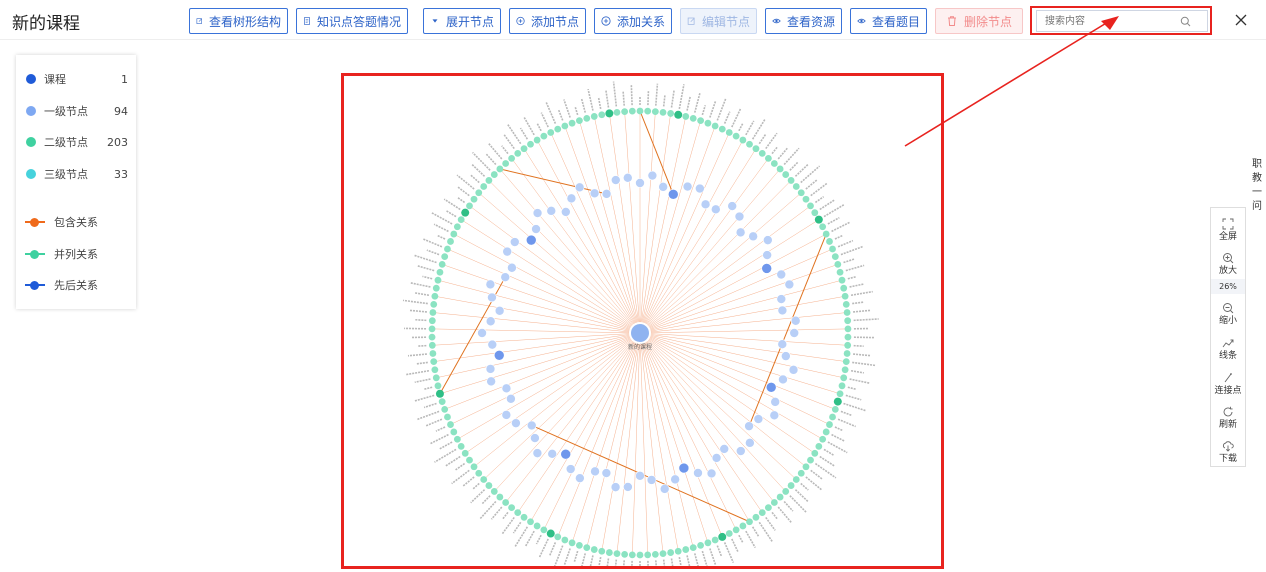  I want to click on zoom-out-icon, so click(1228, 308).